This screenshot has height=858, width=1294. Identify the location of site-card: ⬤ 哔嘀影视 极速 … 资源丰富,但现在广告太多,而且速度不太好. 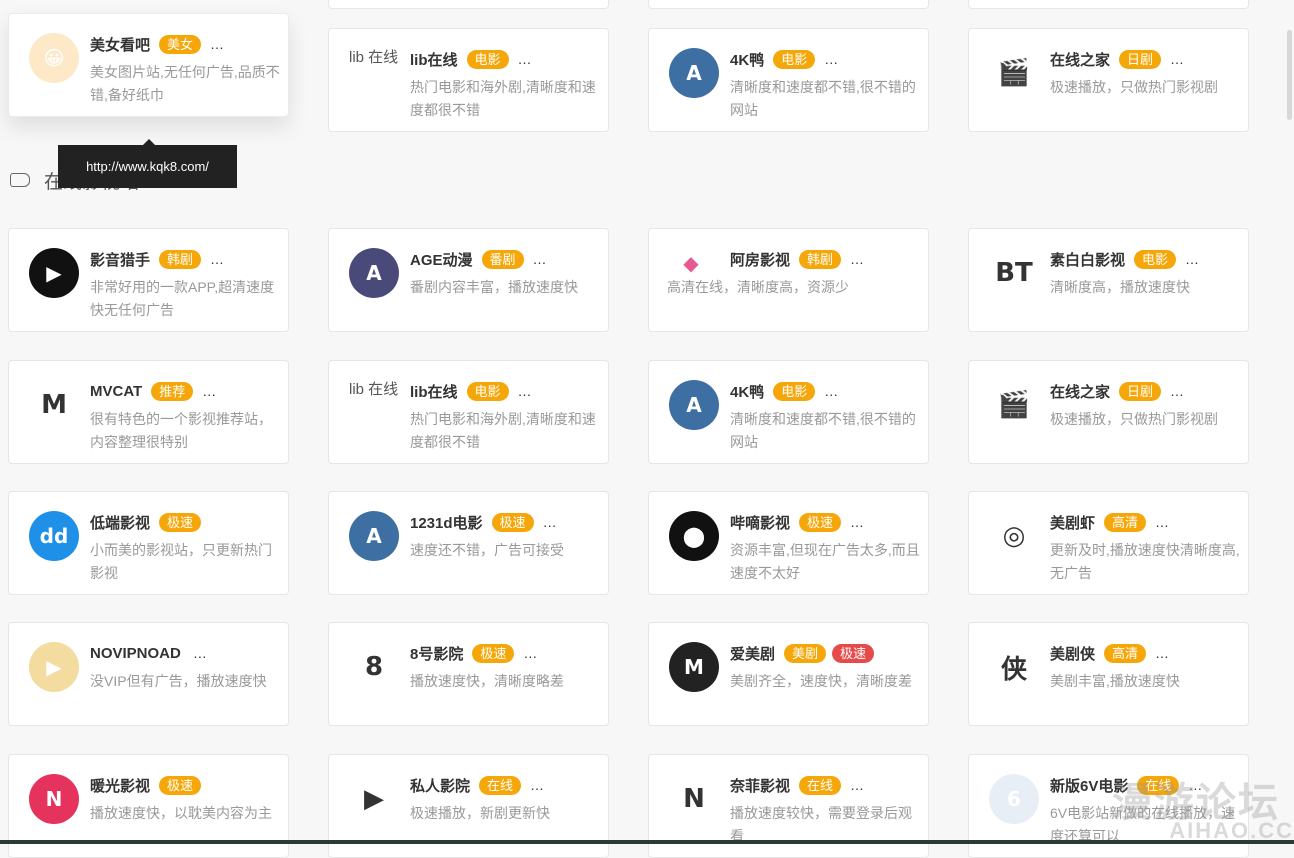
(788, 543).